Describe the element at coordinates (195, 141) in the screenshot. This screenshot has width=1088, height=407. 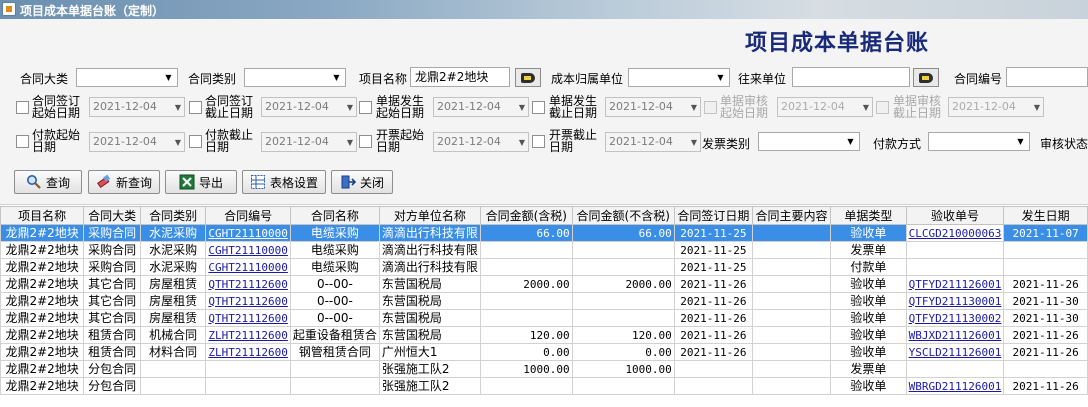
I see `pay-end-checkbox` at that location.